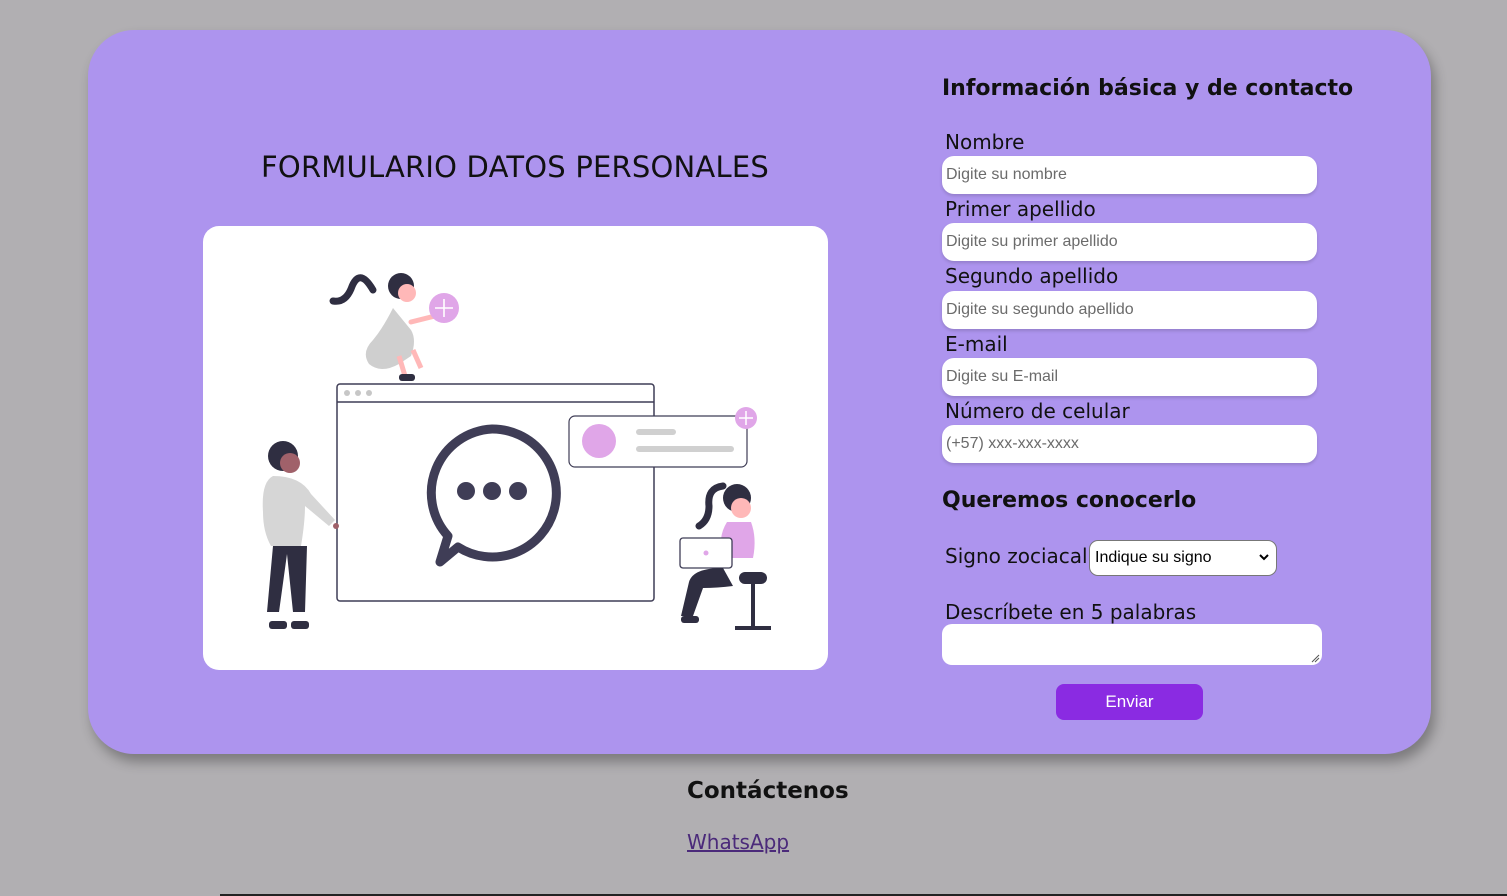 The height and width of the screenshot is (896, 1507). I want to click on section-know-title: Queremos conocerlo, so click(1069, 500).